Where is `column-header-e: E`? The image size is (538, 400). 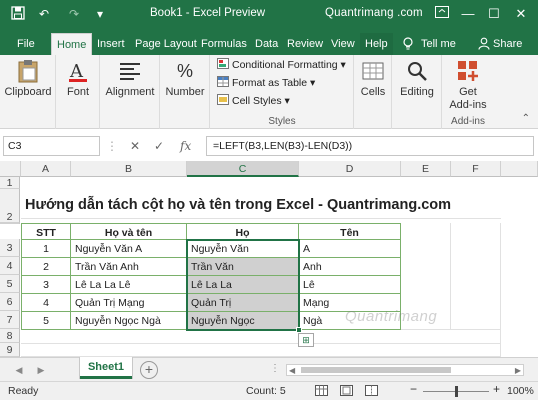
column-header-e: E is located at coordinates (426, 169).